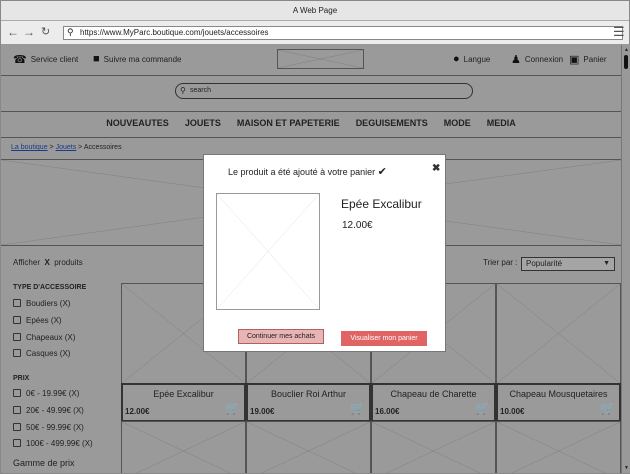  What do you see at coordinates (626, 62) in the screenshot?
I see `scroll-thumb` at bounding box center [626, 62].